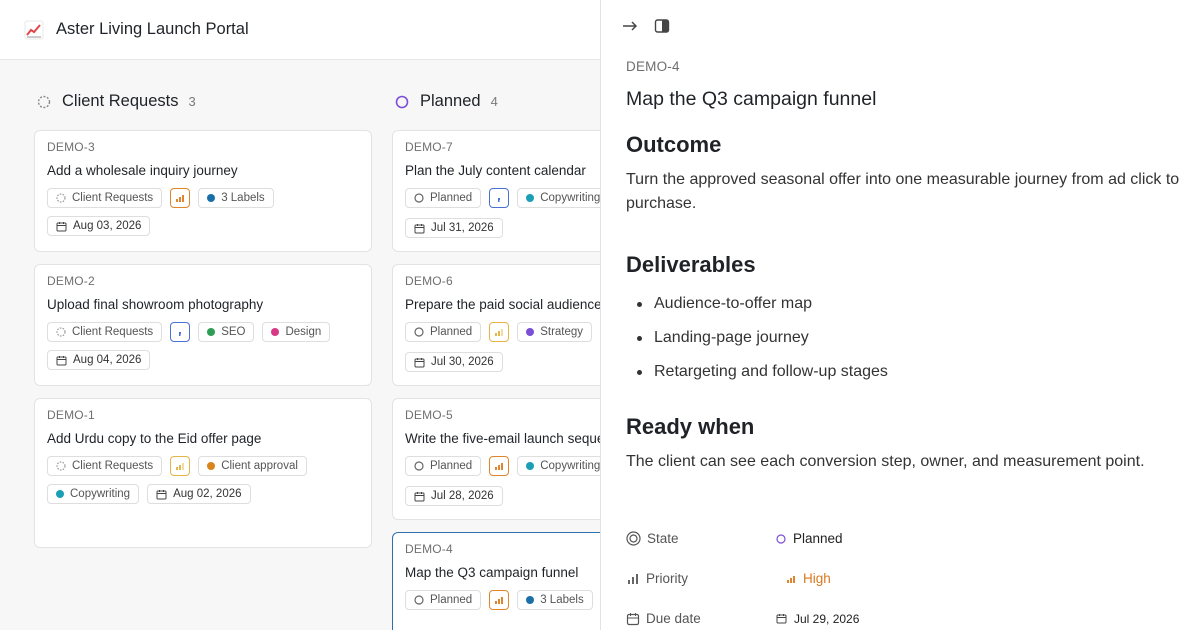  What do you see at coordinates (896, 343) in the screenshot?
I see `list-item: Landing-page journey` at bounding box center [896, 343].